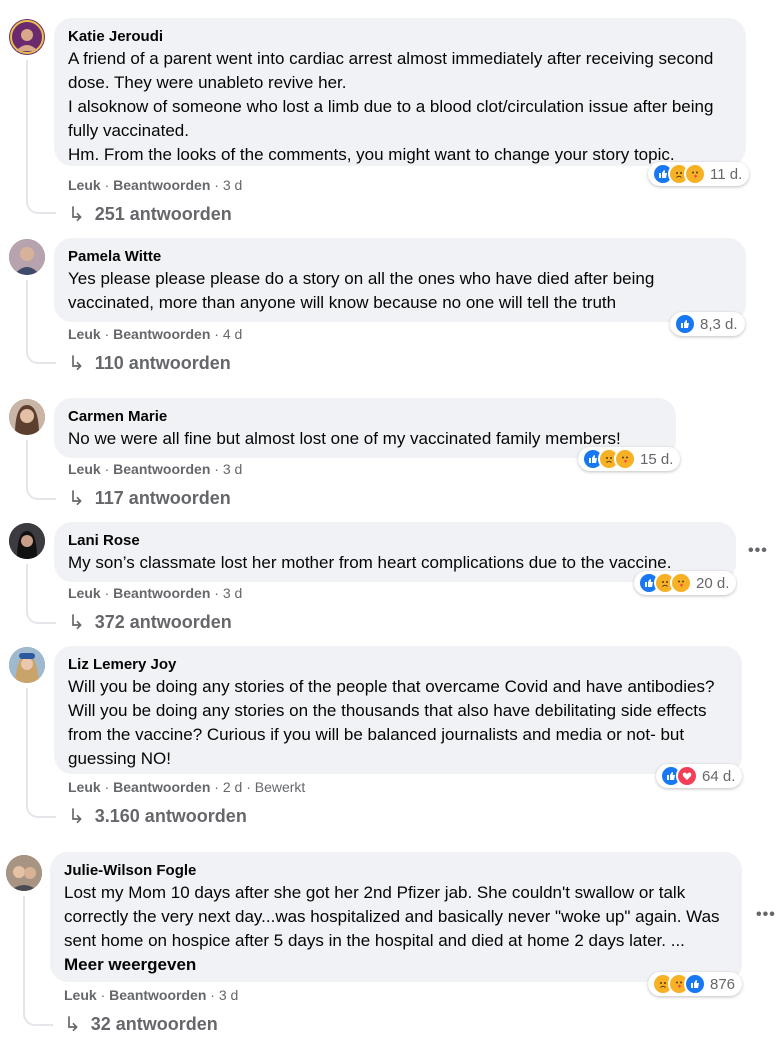  What do you see at coordinates (695, 984) in the screenshot?
I see `reaction-summary: 876` at bounding box center [695, 984].